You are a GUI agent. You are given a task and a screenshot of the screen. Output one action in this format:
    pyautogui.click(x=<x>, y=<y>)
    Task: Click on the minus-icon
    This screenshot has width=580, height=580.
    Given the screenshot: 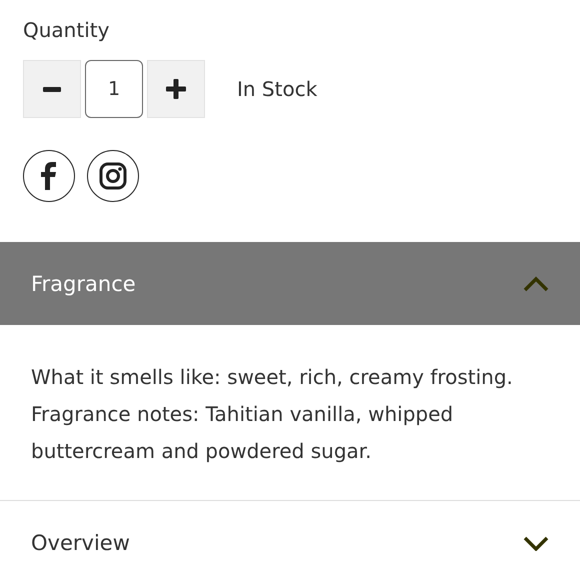 What is the action you would take?
    pyautogui.click(x=52, y=89)
    